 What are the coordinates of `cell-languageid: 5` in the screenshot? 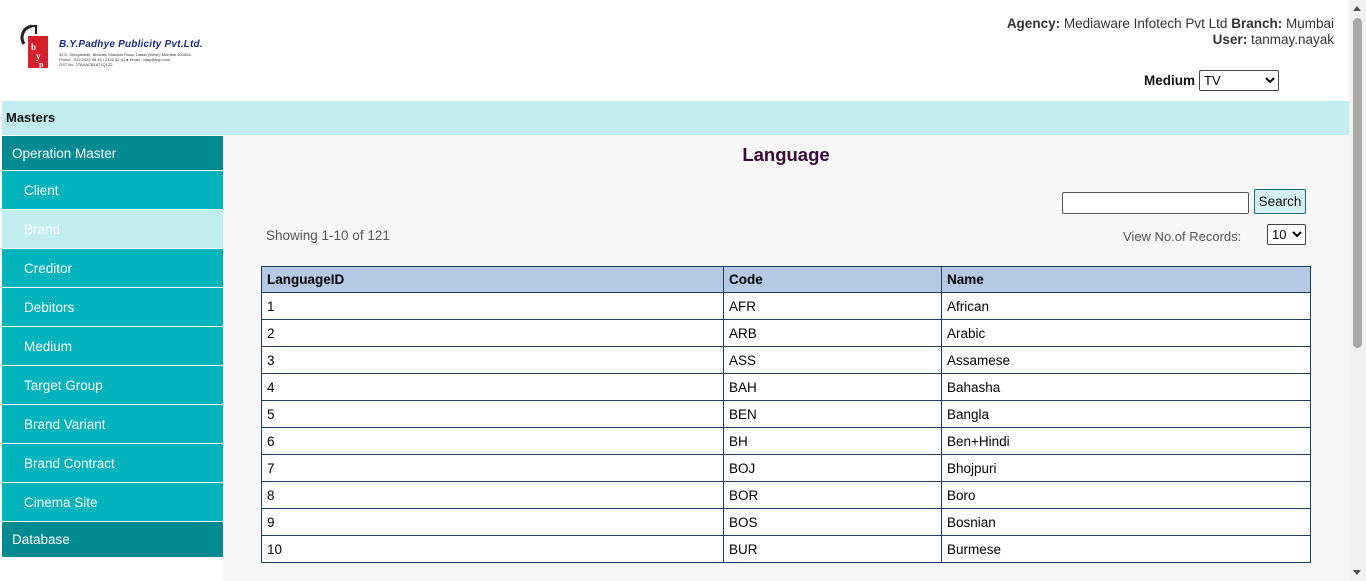 It's located at (492, 414).